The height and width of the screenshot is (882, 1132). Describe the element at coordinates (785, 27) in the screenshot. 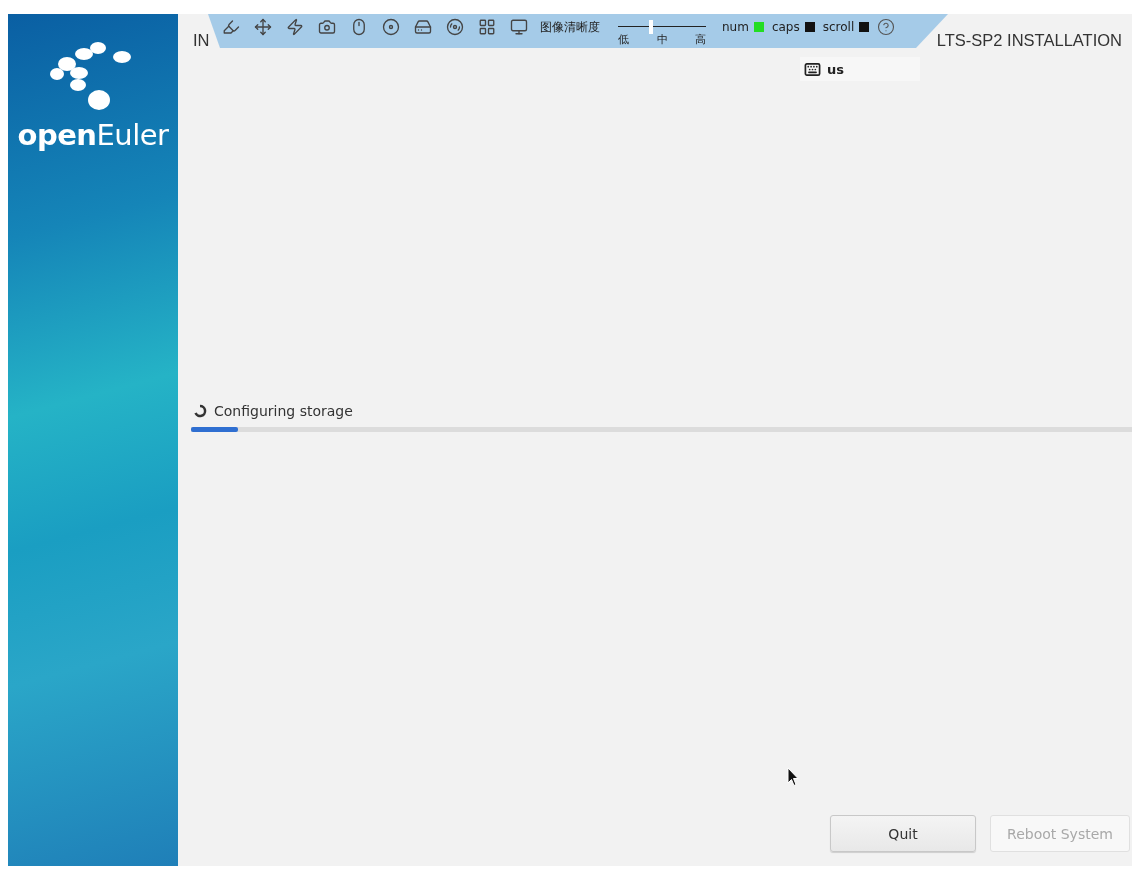

I see `lock-key-label: caps` at that location.